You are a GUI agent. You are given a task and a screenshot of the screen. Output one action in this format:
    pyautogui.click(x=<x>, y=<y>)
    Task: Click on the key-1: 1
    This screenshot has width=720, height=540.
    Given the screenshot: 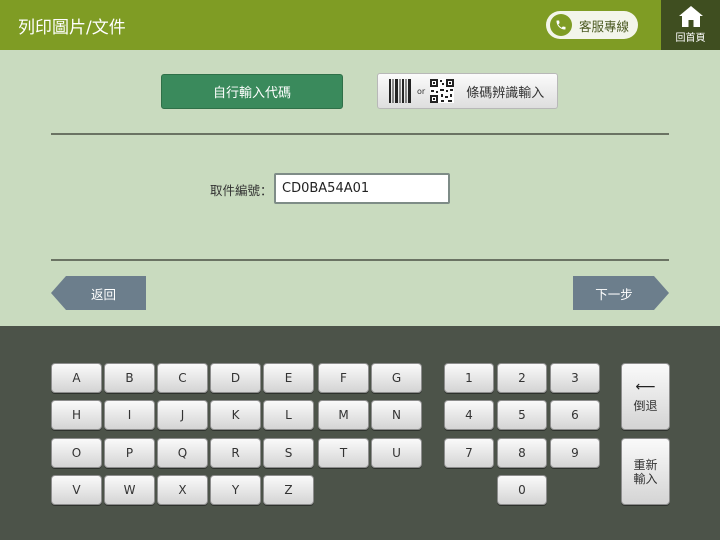 What is the action you would take?
    pyautogui.click(x=469, y=378)
    